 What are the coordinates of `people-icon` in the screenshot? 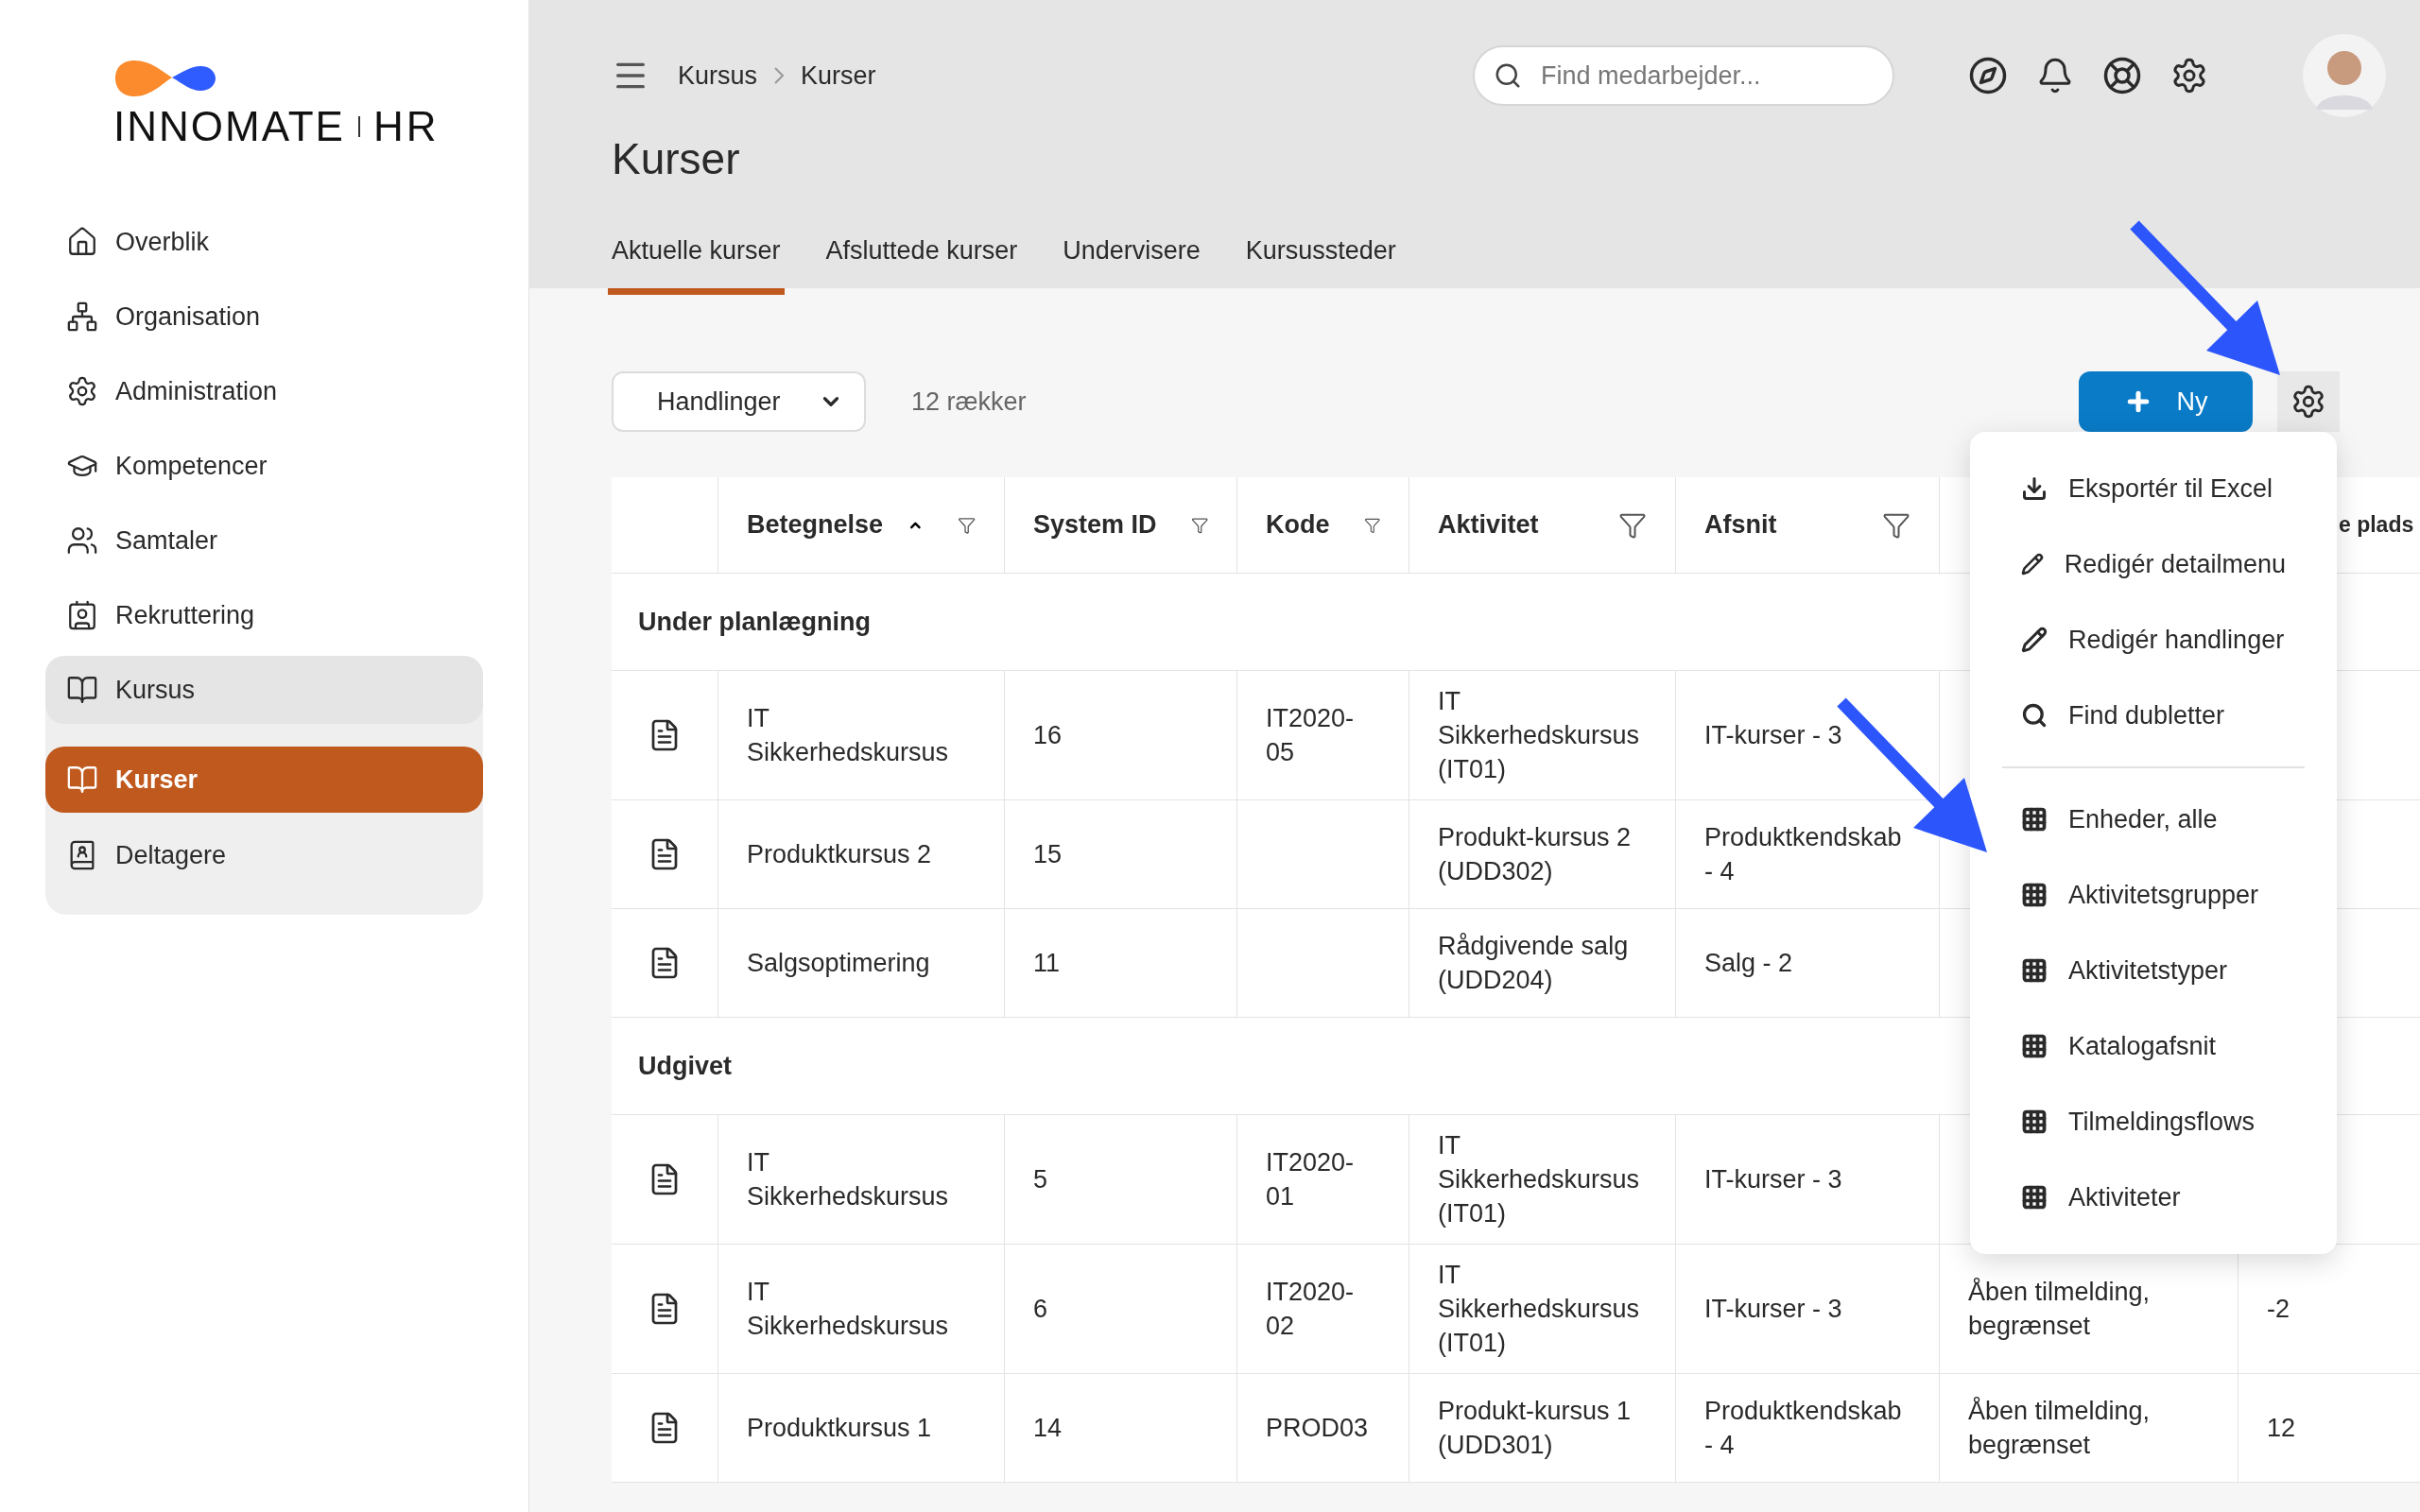 It's located at (82, 540).